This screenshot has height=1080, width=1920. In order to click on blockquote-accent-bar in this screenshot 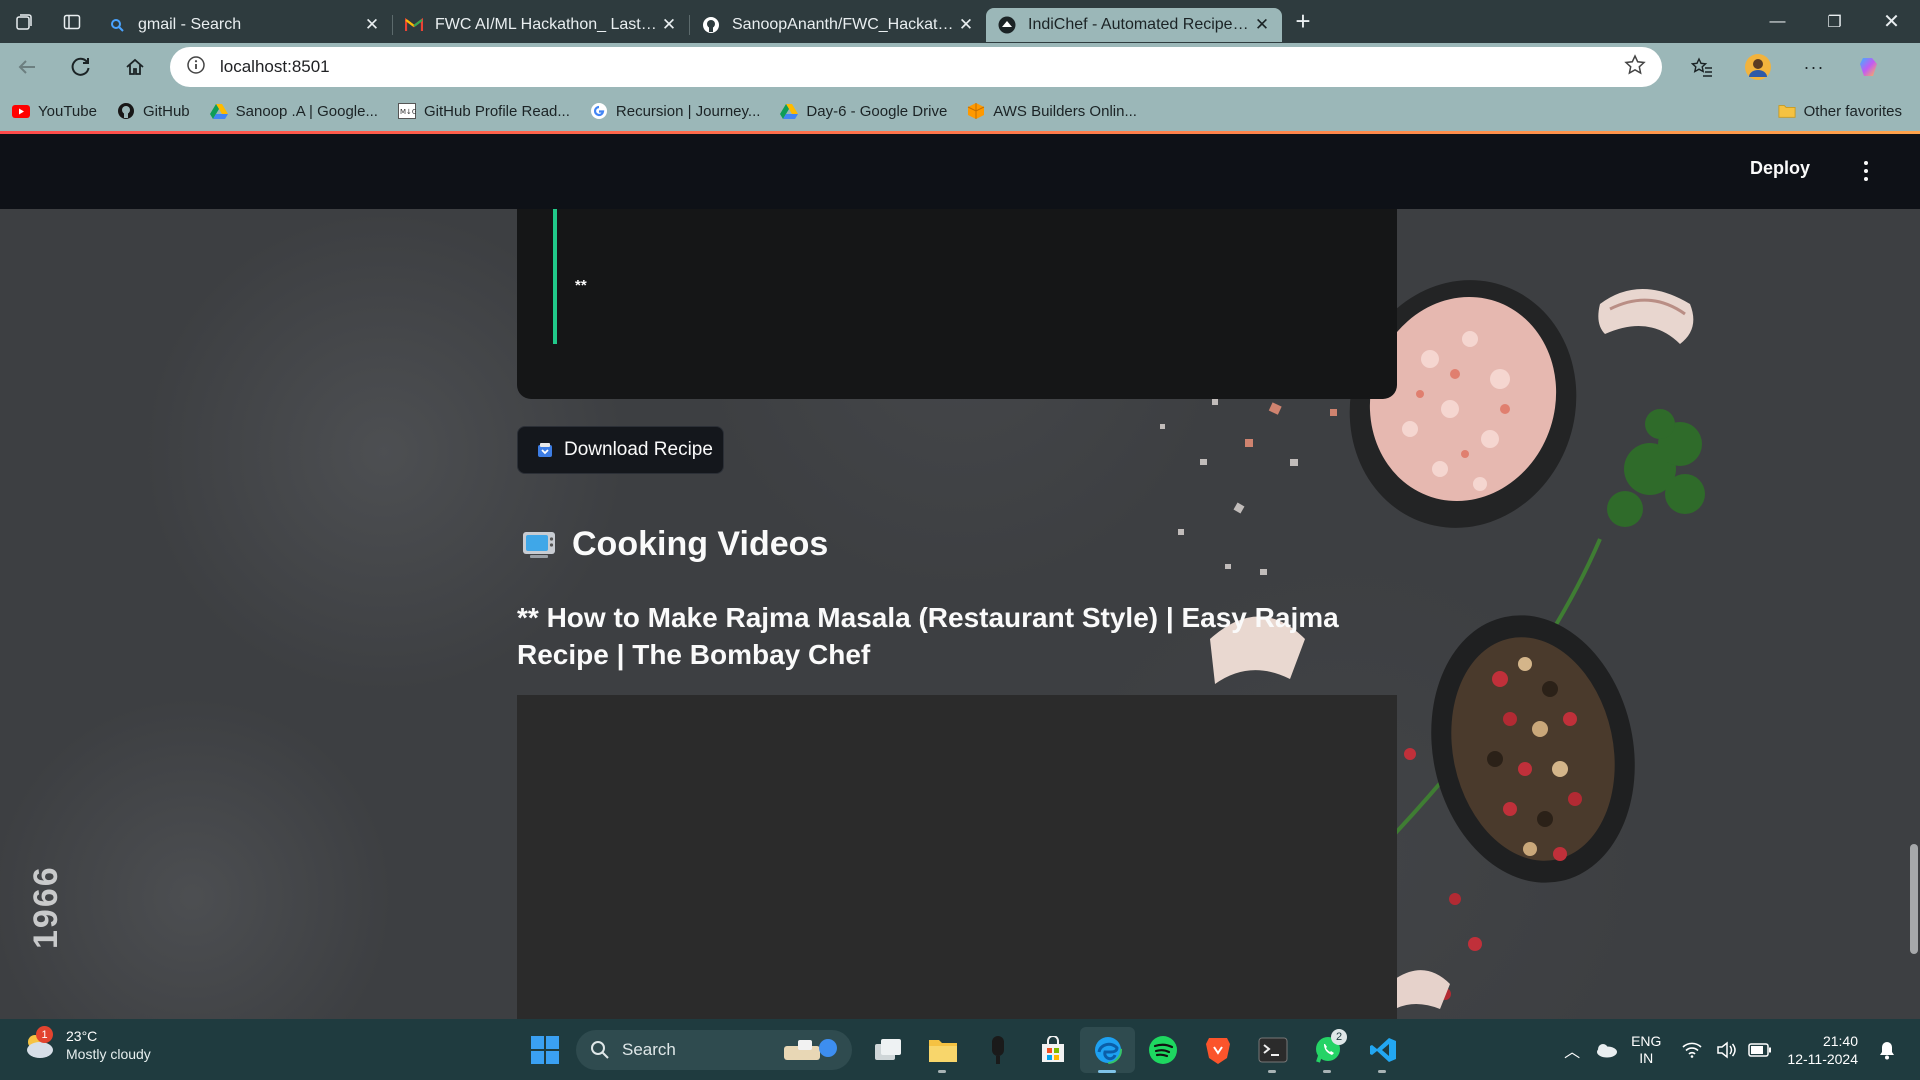, I will do `click(555, 276)`.